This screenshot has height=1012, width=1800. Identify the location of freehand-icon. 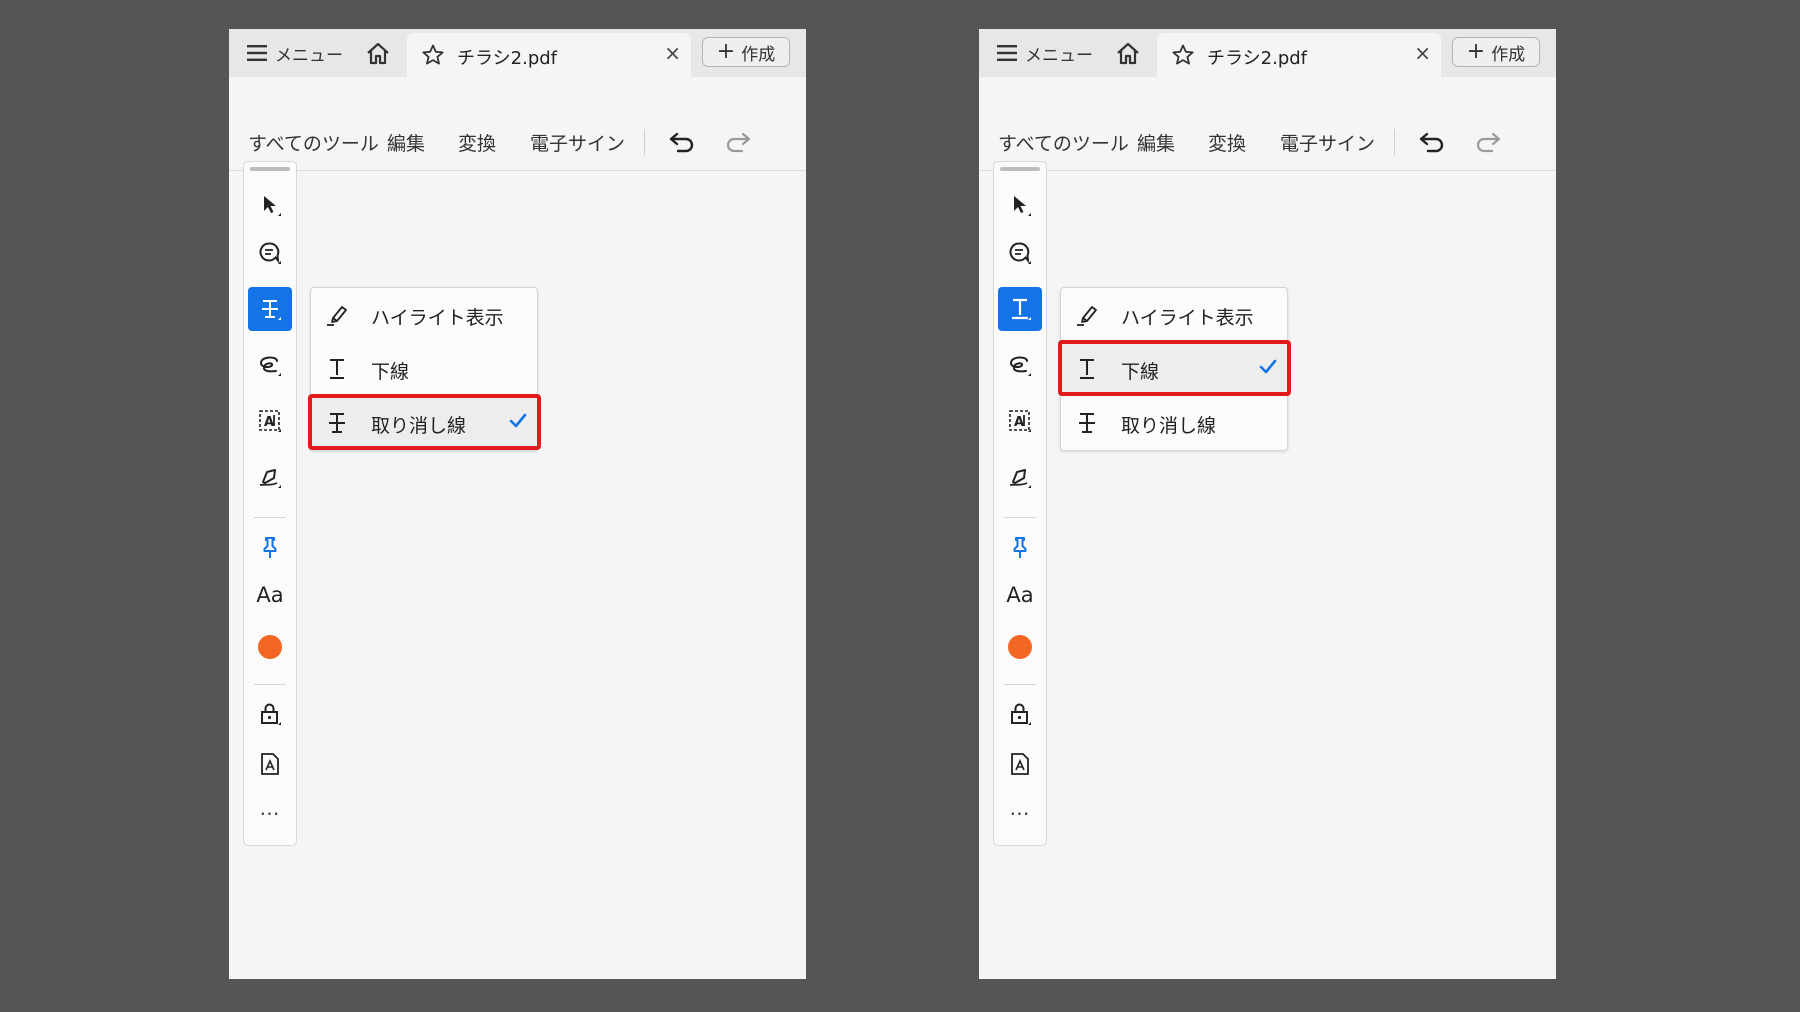
(1020, 366).